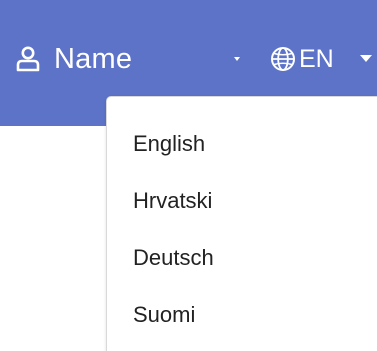  Describe the element at coordinates (93, 59) in the screenshot. I see `user-name: Name` at that location.